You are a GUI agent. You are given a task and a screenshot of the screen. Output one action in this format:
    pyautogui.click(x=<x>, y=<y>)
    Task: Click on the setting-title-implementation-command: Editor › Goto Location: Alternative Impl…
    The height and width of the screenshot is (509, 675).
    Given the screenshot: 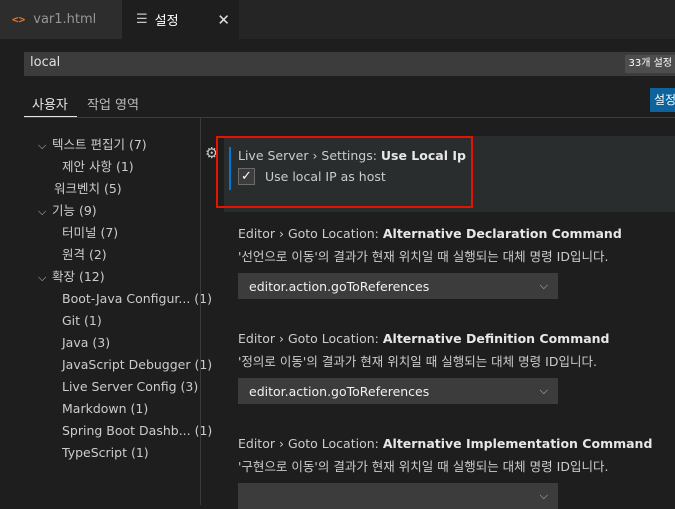 What is the action you would take?
    pyautogui.click(x=445, y=443)
    